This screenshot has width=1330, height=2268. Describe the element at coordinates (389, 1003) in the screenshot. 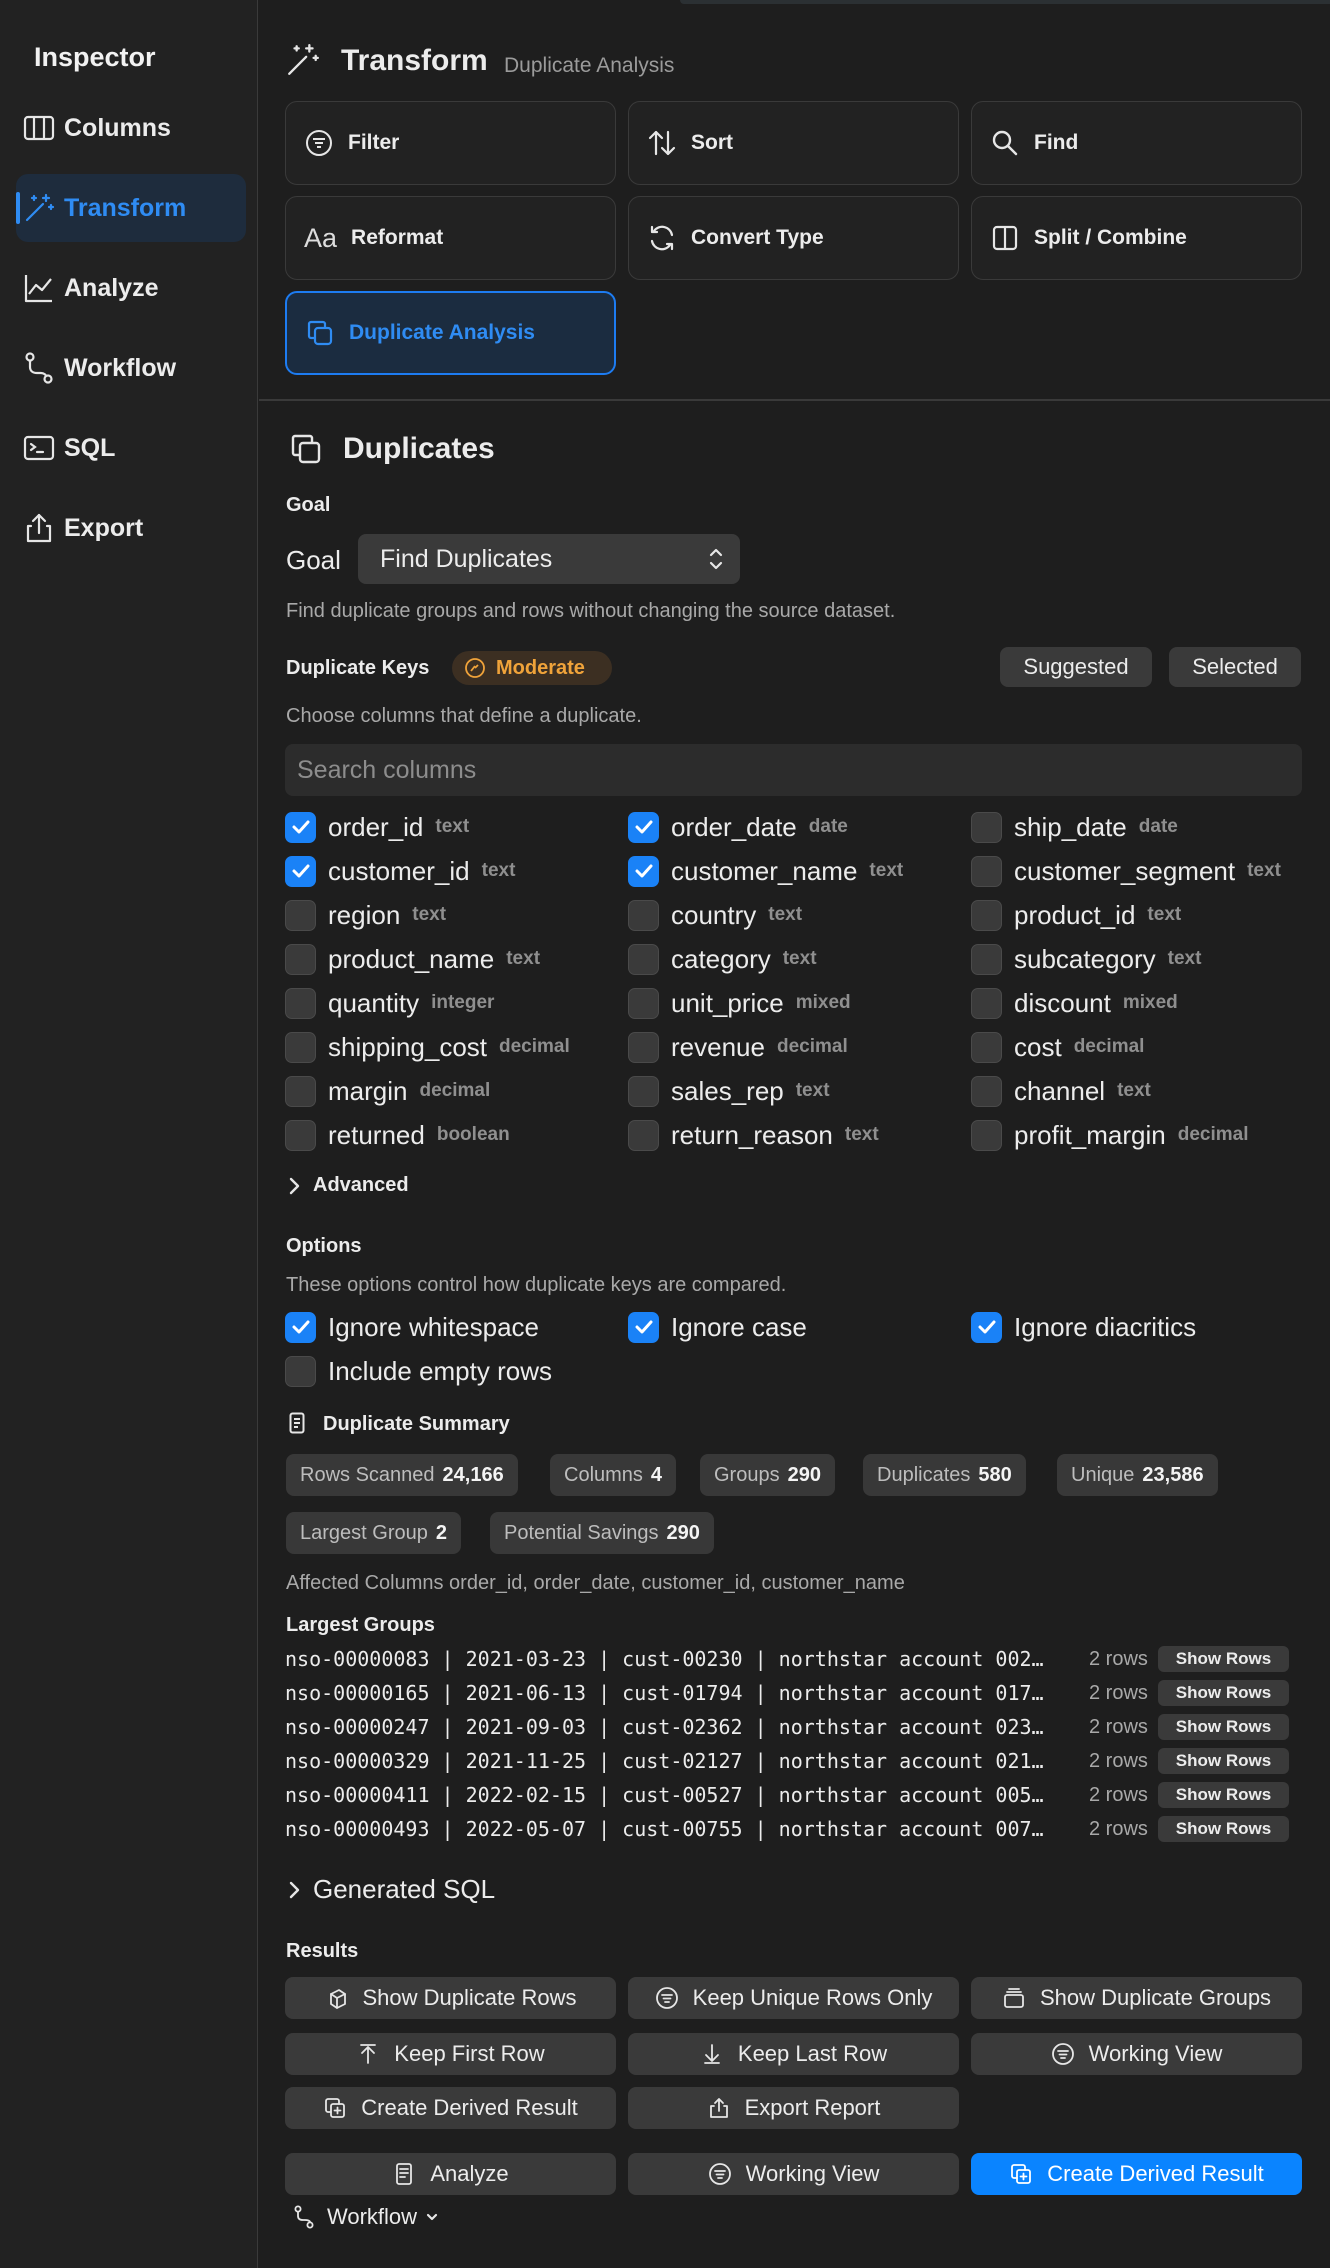

I see `column-checkbox-quantity: quantity integer` at that location.